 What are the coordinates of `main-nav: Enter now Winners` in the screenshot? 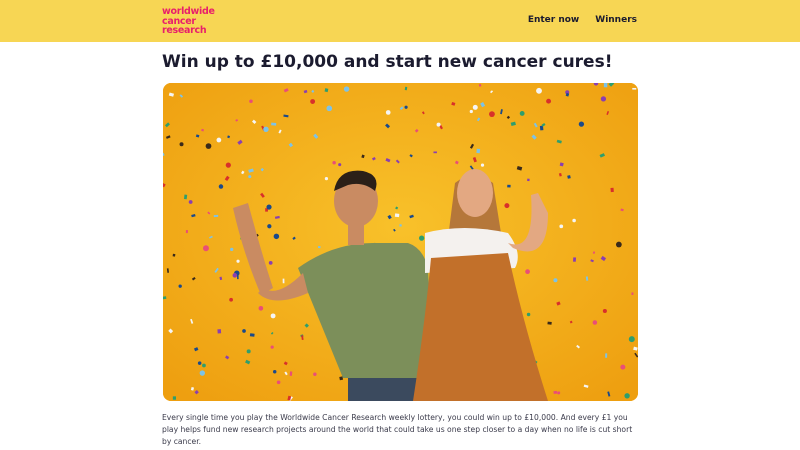 It's located at (582, 20).